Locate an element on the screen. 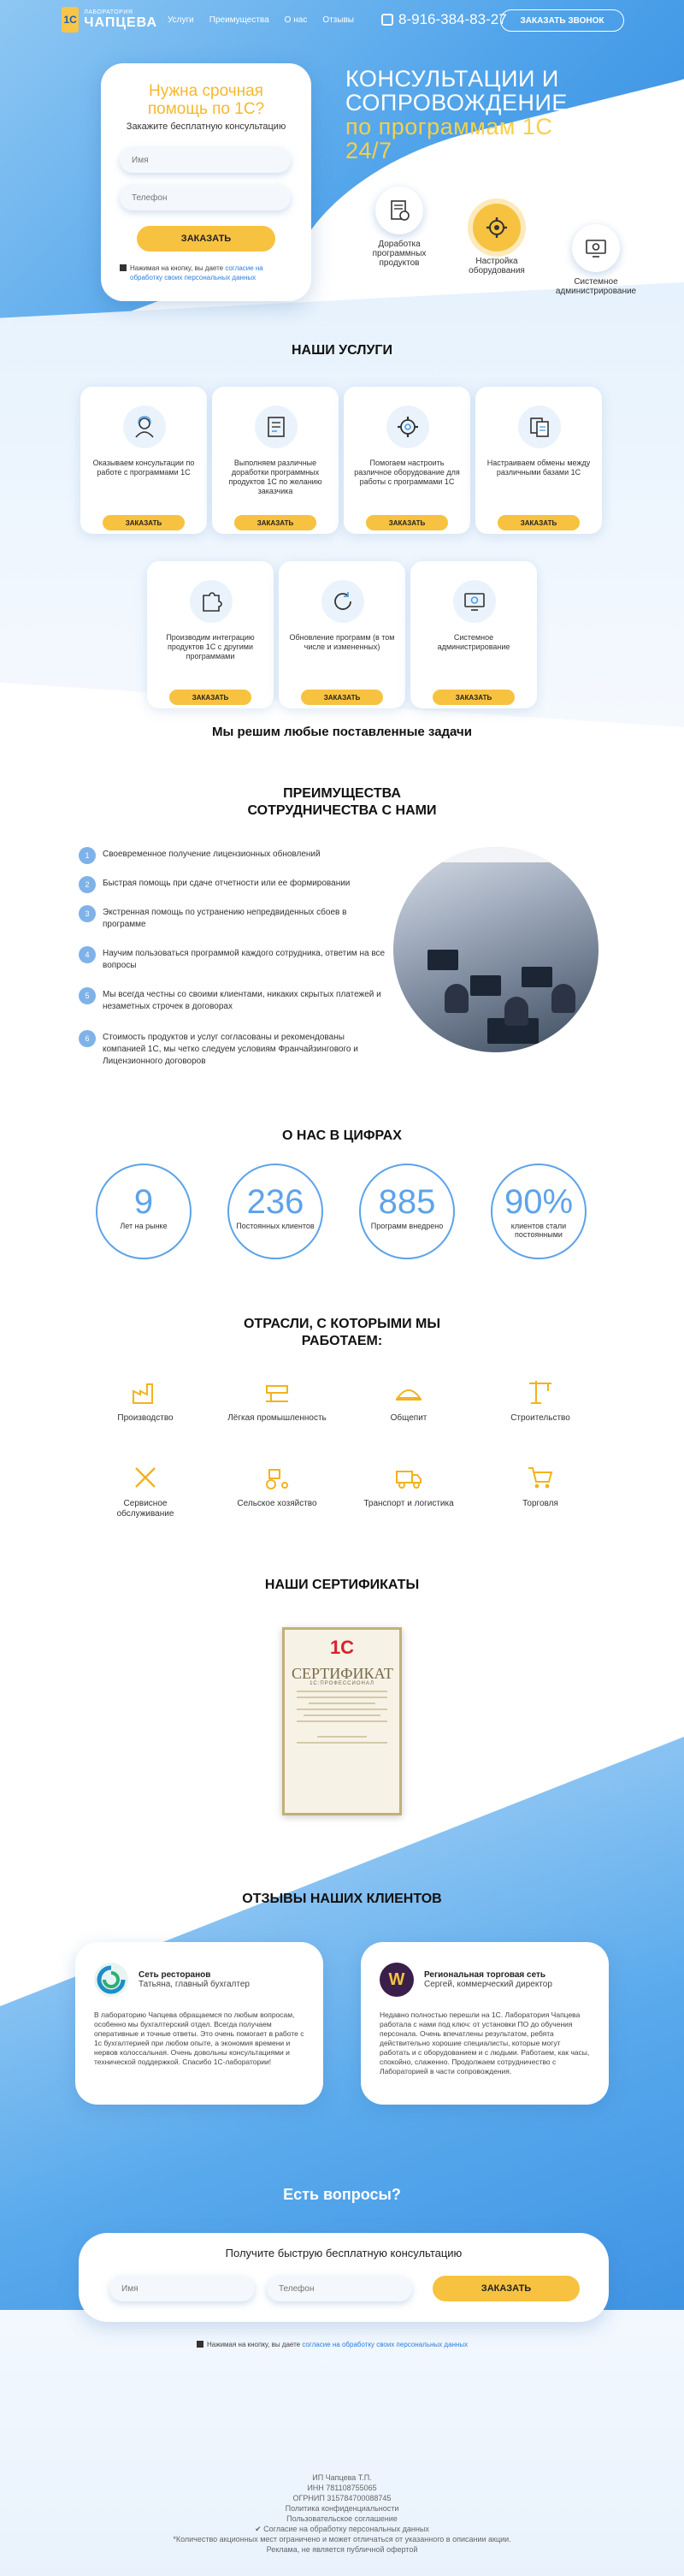 Image resolution: width=684 pixels, height=2576 pixels. sewing-icon is located at coordinates (277, 1393).